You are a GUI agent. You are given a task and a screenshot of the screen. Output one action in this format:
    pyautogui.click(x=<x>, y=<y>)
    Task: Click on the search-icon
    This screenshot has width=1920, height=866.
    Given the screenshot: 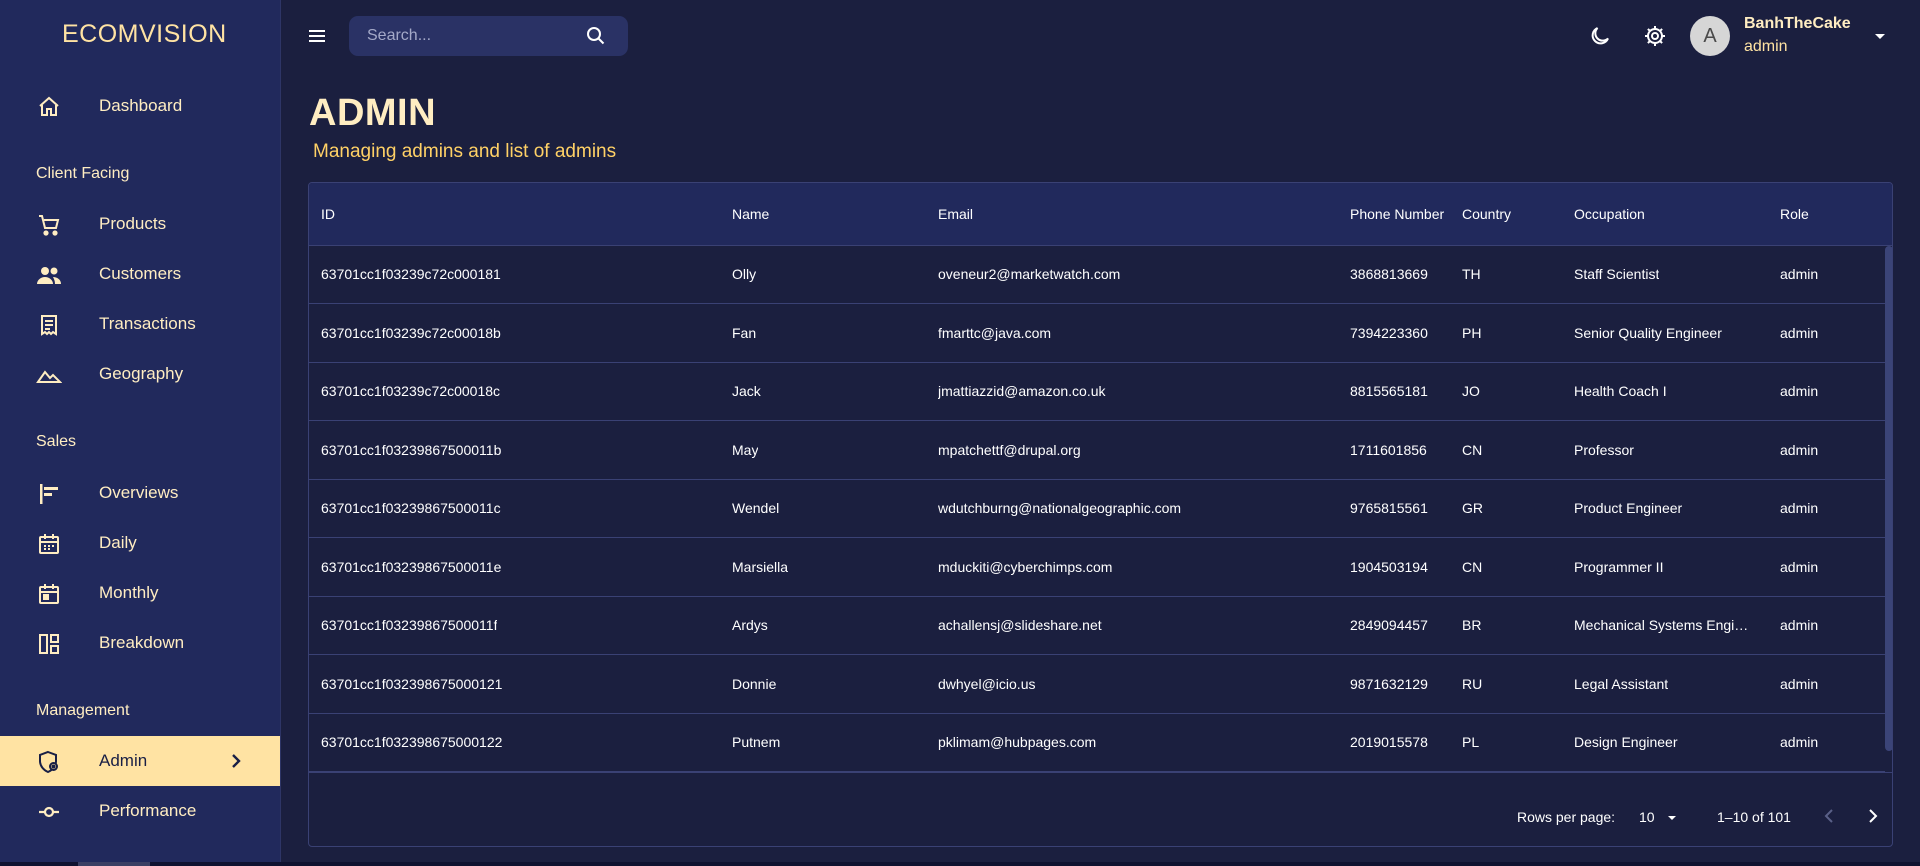 What is the action you would take?
    pyautogui.click(x=596, y=36)
    